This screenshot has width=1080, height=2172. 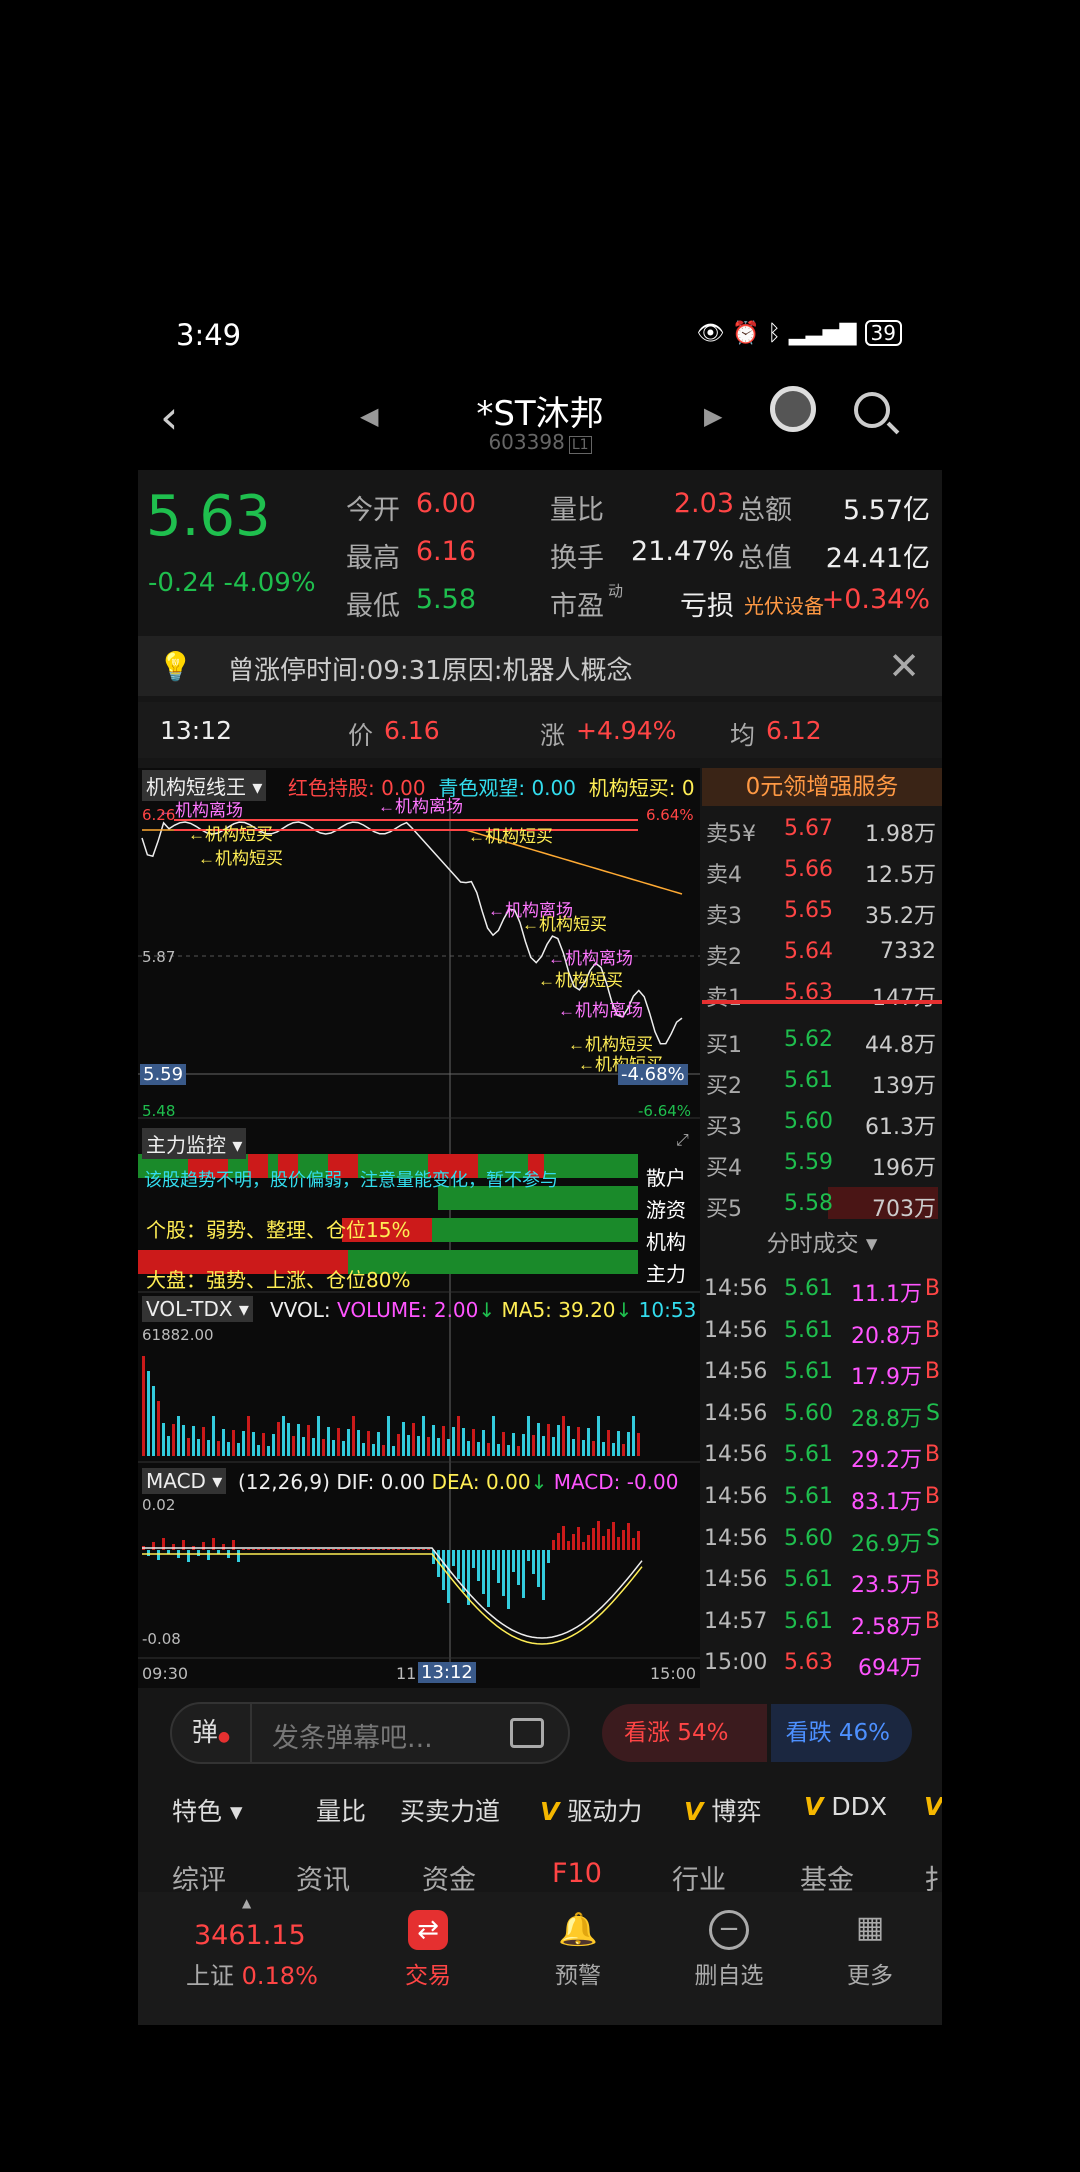 What do you see at coordinates (722, 1810) in the screenshot?
I see `tab-game: V 博弈` at bounding box center [722, 1810].